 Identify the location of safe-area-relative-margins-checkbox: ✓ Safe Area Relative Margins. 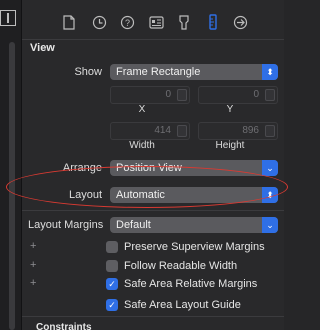
(181, 284).